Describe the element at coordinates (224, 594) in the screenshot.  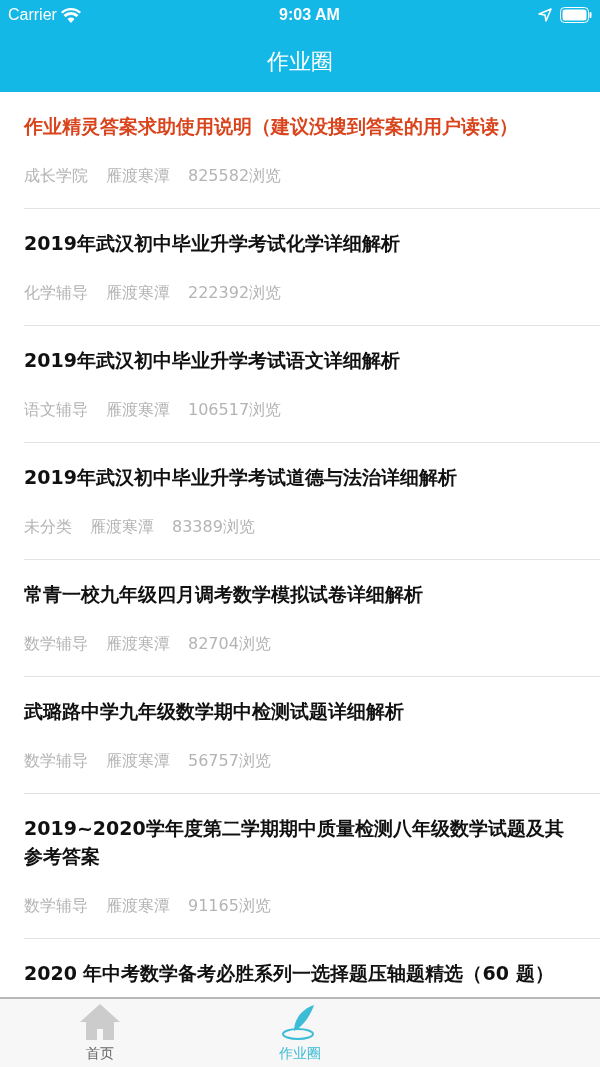
I see `post-title: 常青一校九年级四月调考数学模拟试卷详细解析` at that location.